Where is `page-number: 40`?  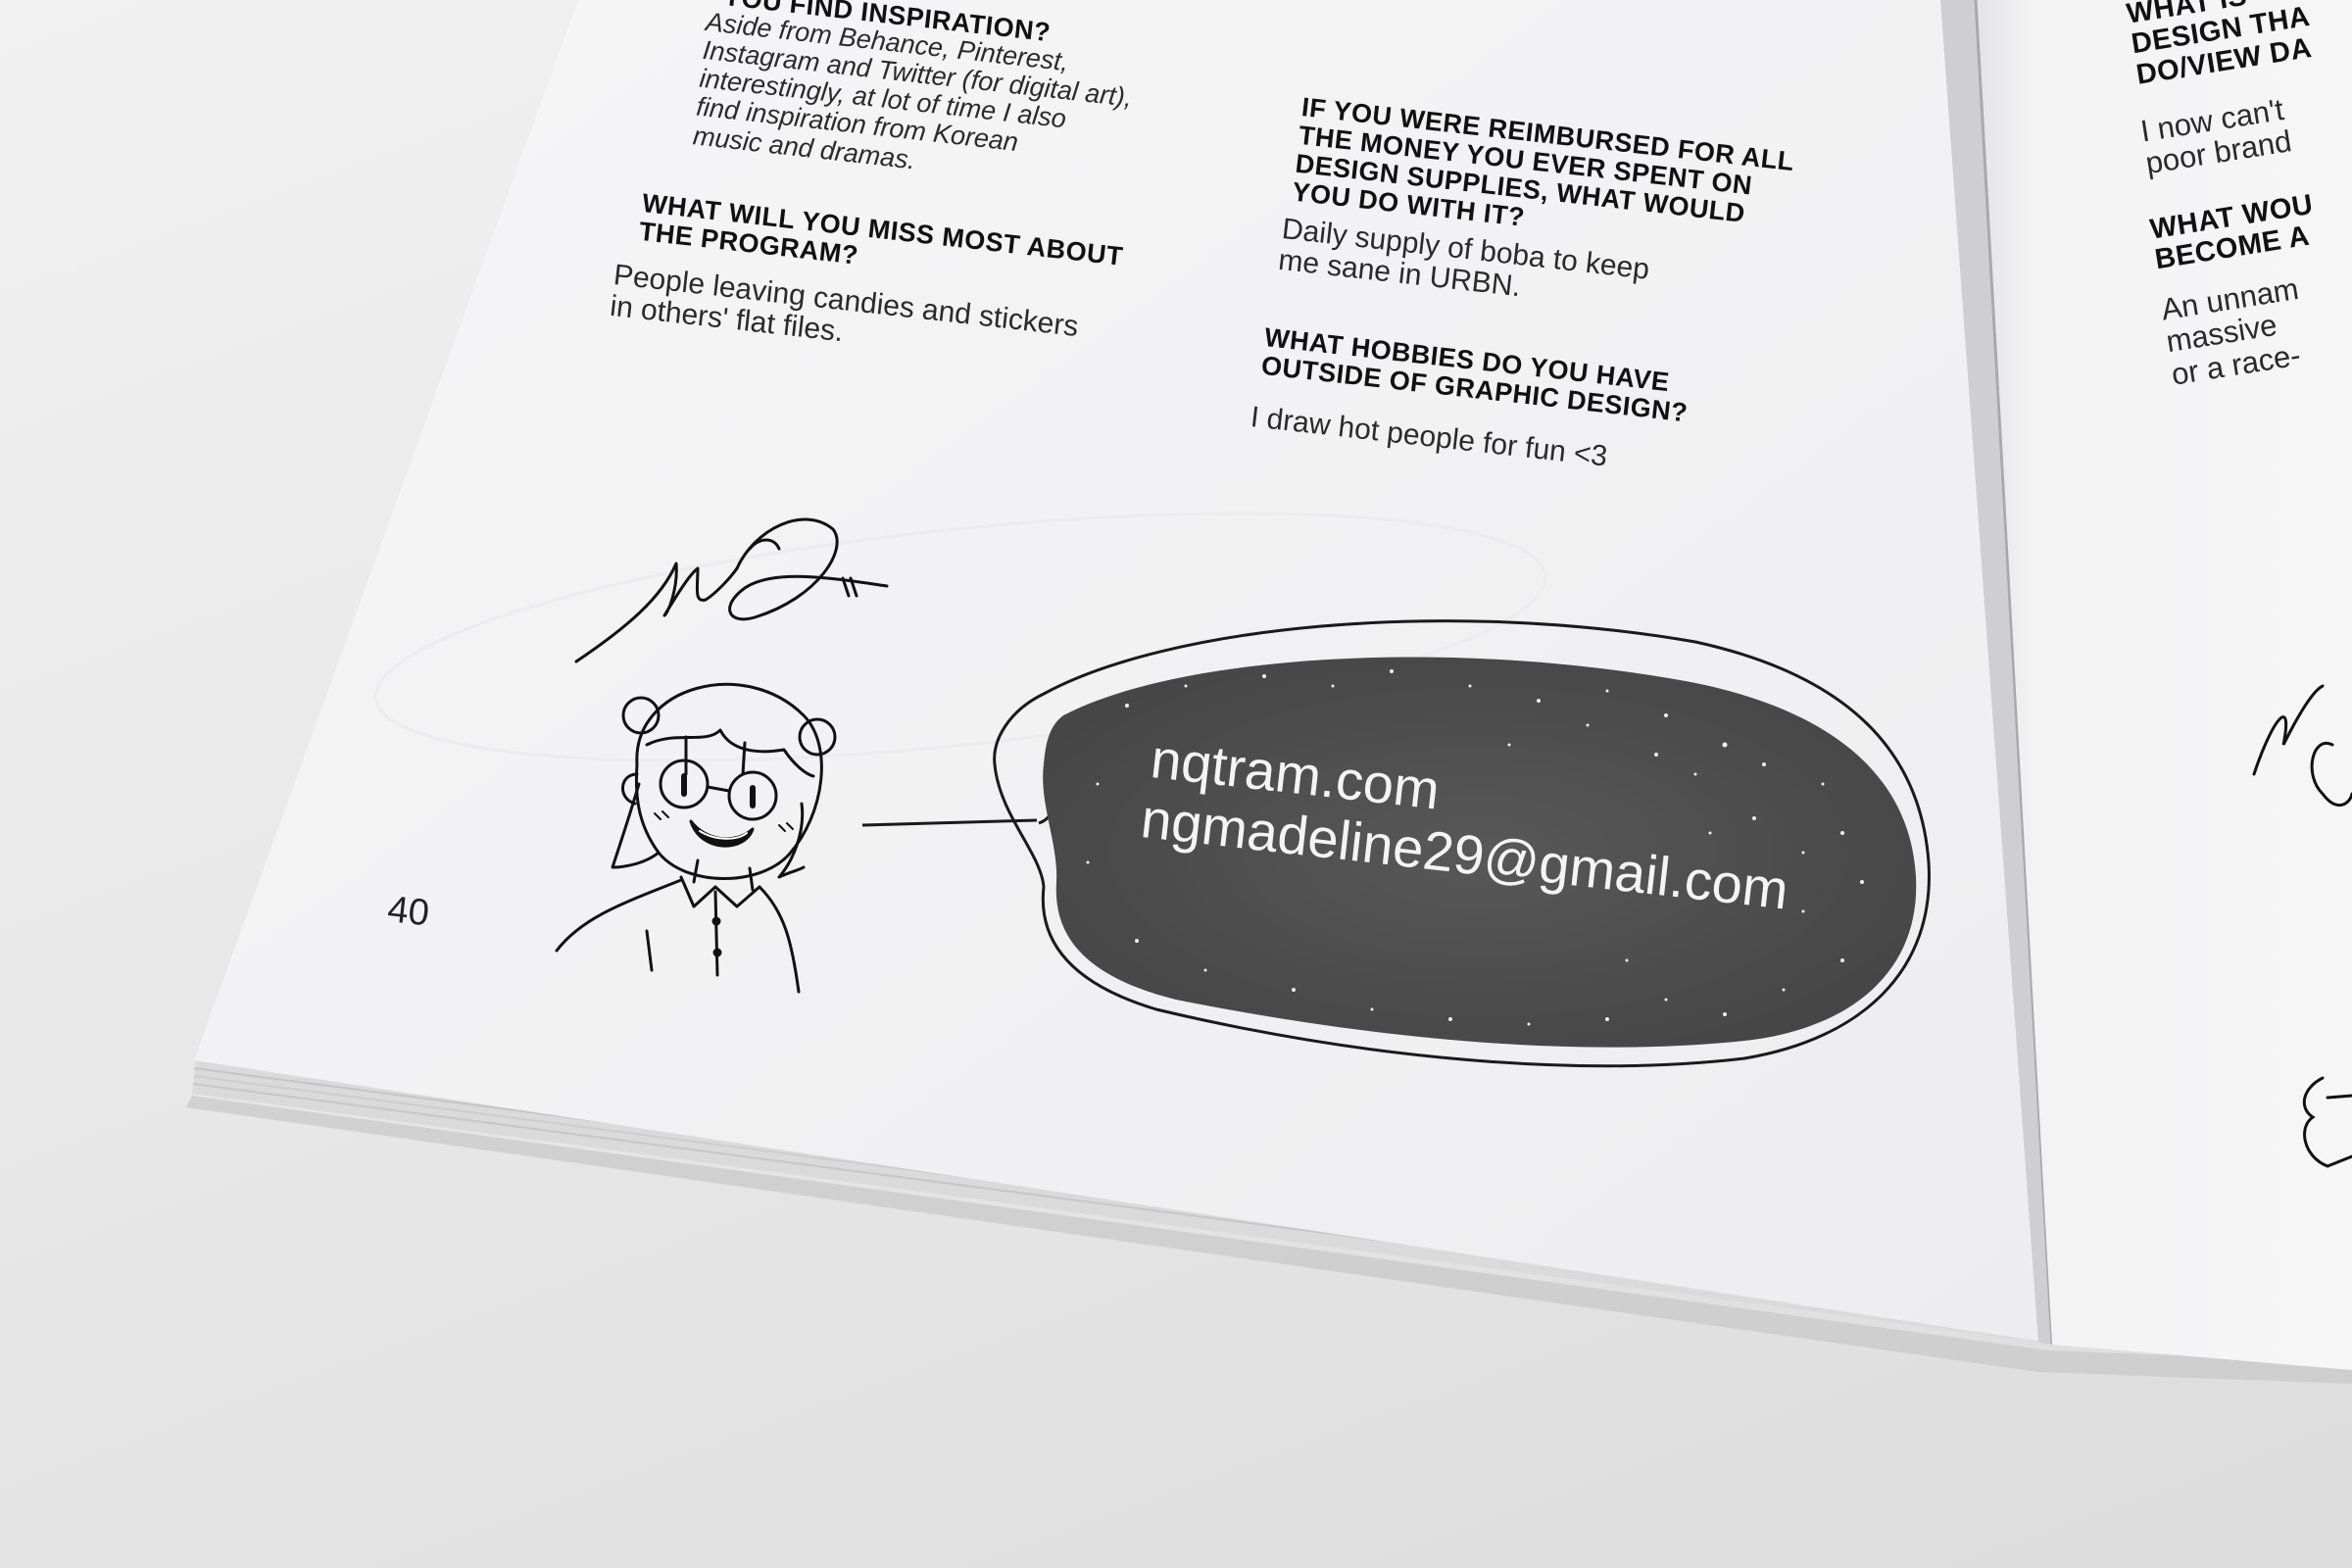
page-number: 40 is located at coordinates (409, 912).